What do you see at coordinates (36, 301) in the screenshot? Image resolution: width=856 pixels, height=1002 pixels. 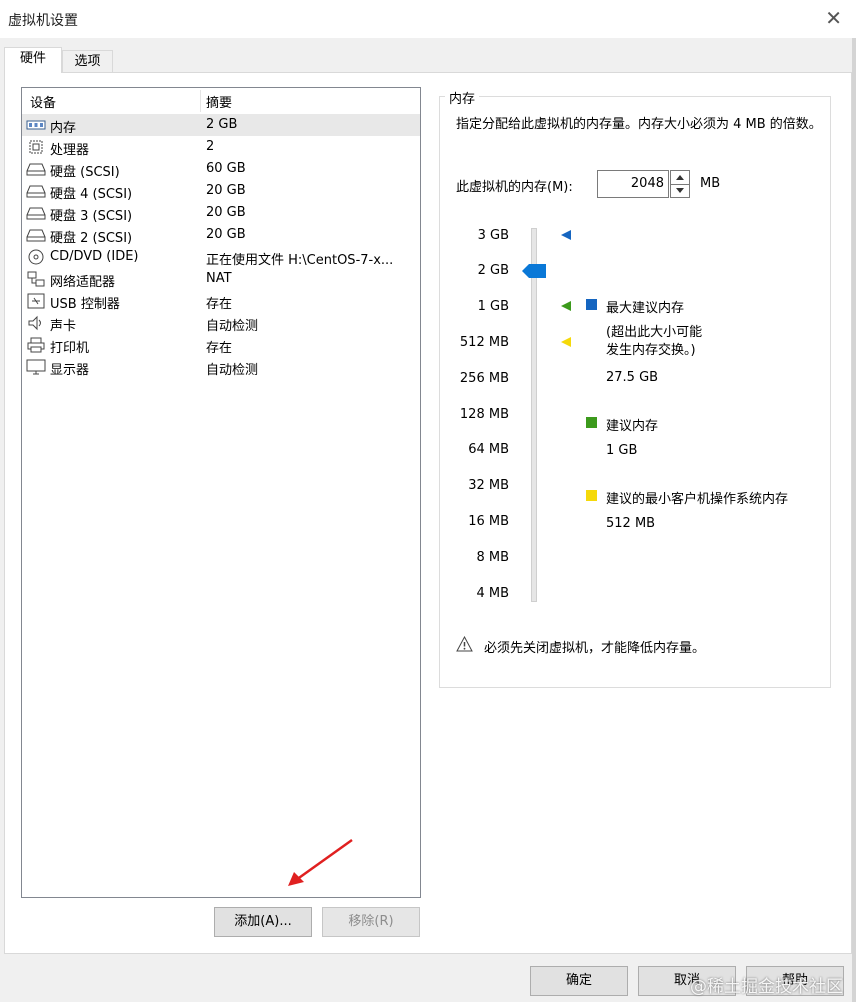 I see `usb-icon` at bounding box center [36, 301].